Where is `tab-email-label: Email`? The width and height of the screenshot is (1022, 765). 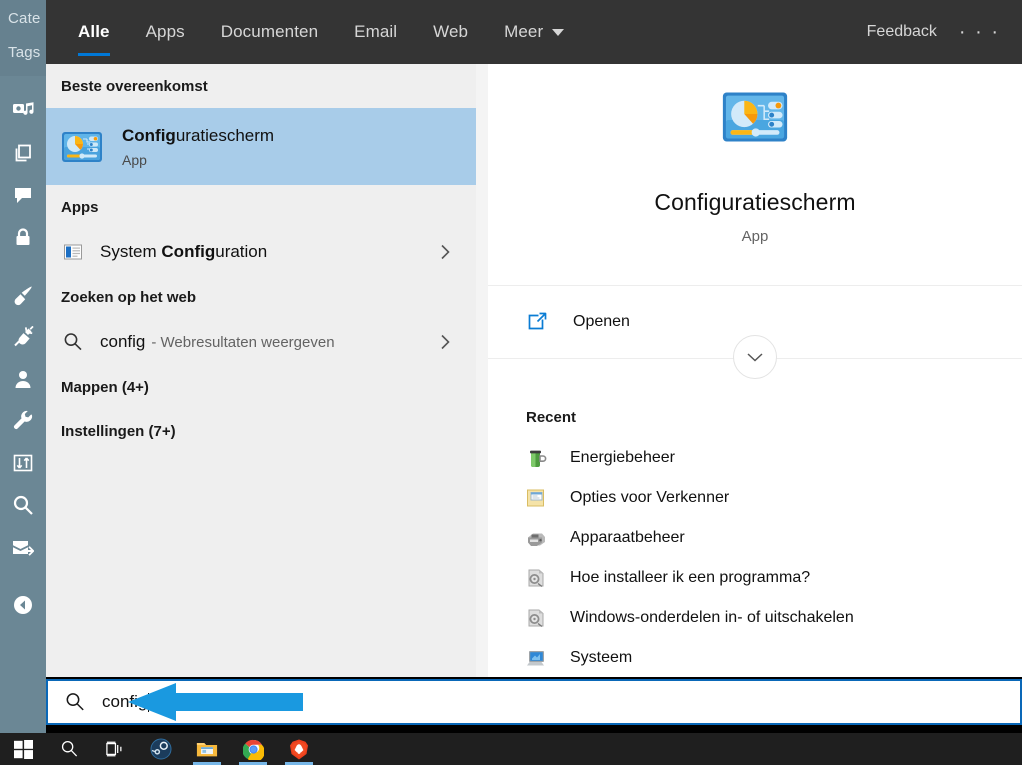
tab-email-label: Email is located at coordinates (376, 31).